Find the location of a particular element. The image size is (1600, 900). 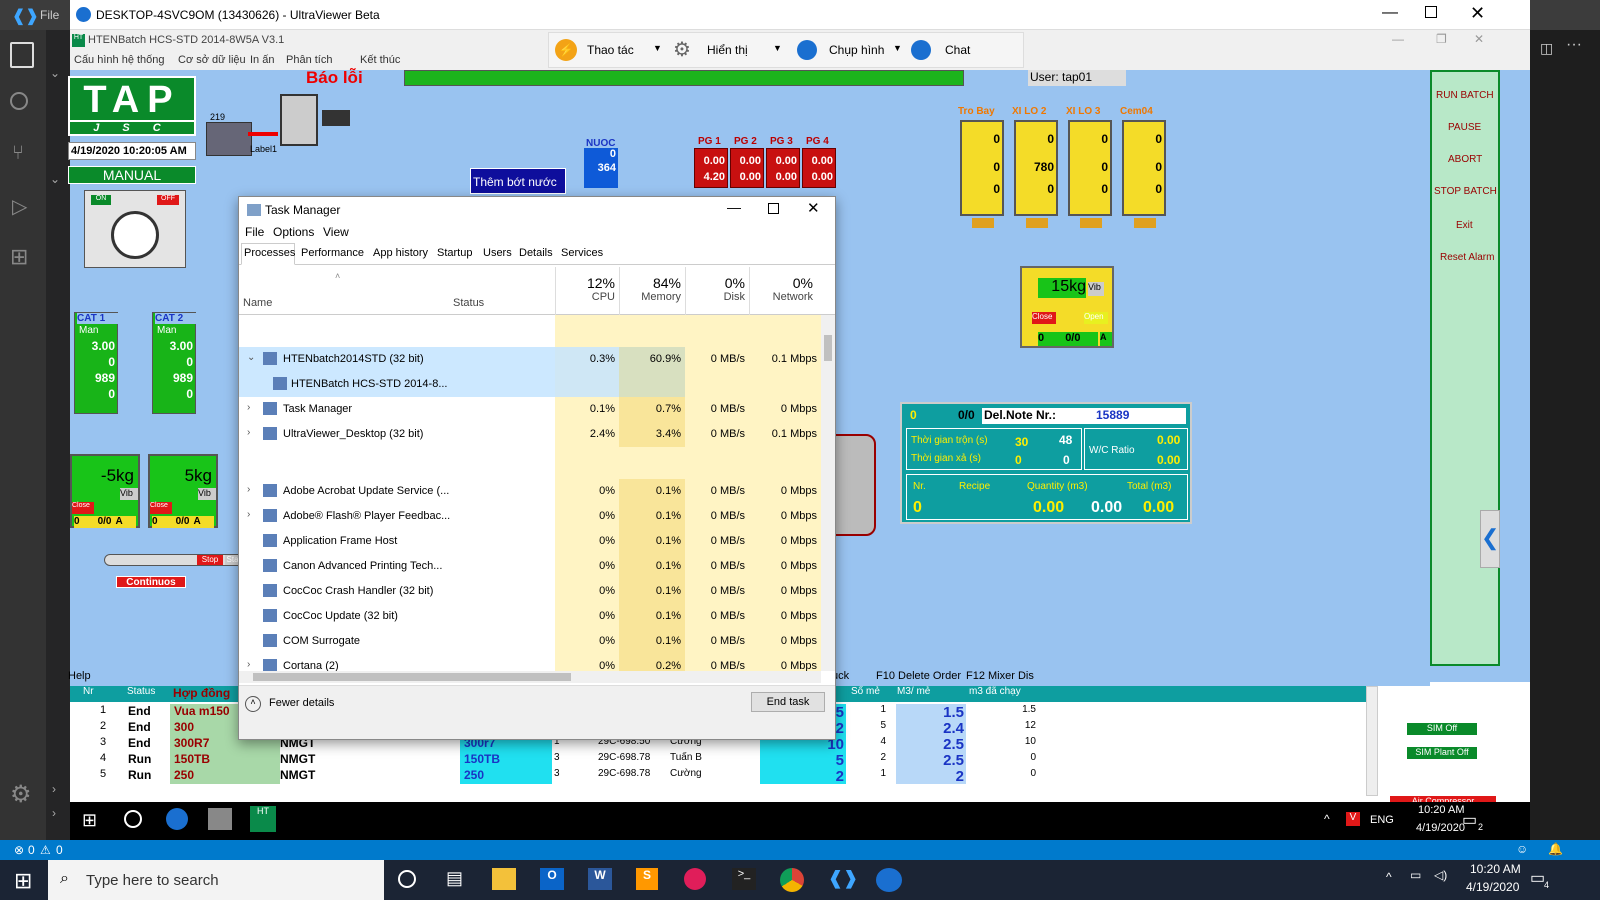

menu-ket-thuc: Kết thúc is located at coordinates (380, 60).